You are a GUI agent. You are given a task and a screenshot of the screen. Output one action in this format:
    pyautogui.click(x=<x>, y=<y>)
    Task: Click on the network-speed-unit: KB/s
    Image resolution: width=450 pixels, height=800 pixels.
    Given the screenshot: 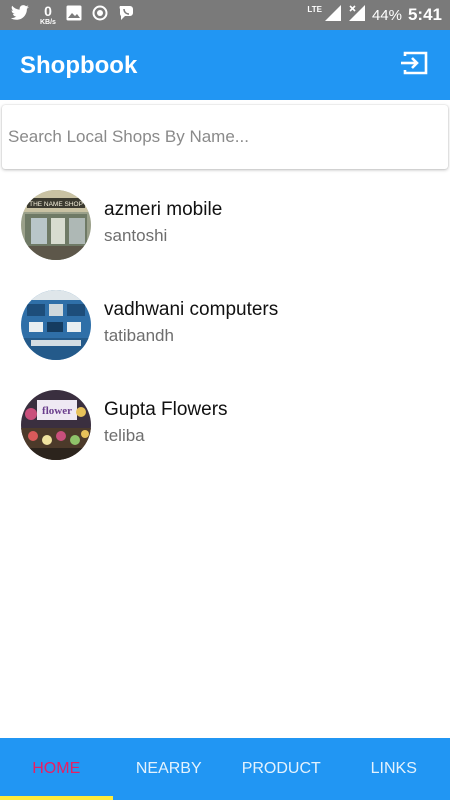 What is the action you would take?
    pyautogui.click(x=48, y=22)
    